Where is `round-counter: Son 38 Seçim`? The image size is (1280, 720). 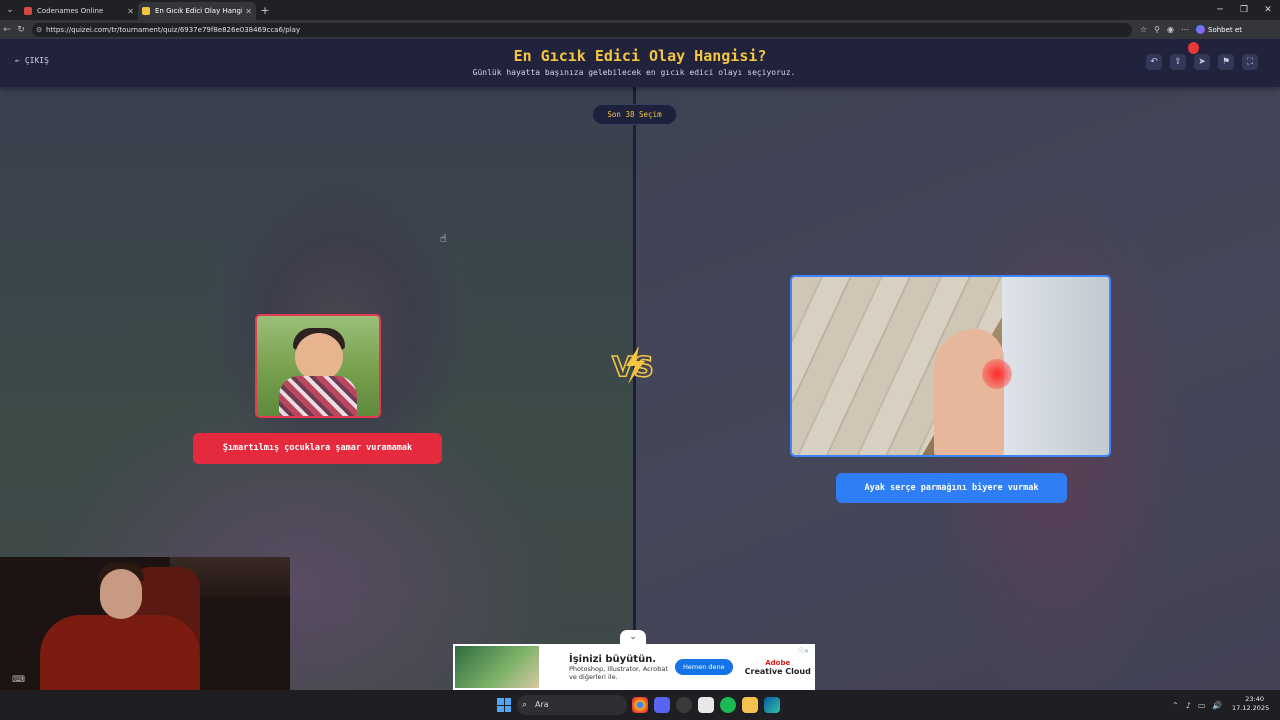
round-counter: Son 38 Seçim is located at coordinates (634, 114).